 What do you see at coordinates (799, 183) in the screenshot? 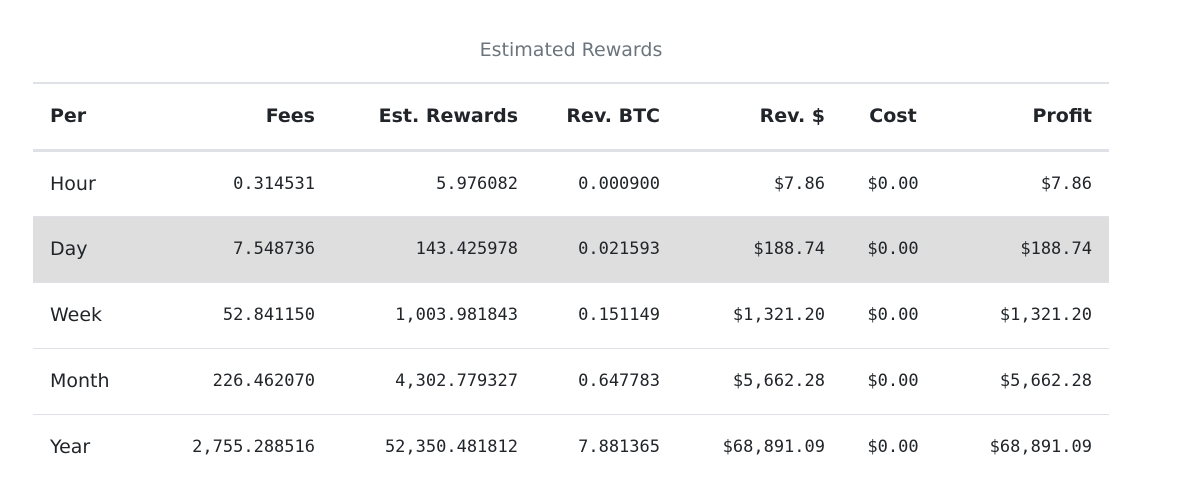
I see `cell-rev-usd: $7.86` at bounding box center [799, 183].